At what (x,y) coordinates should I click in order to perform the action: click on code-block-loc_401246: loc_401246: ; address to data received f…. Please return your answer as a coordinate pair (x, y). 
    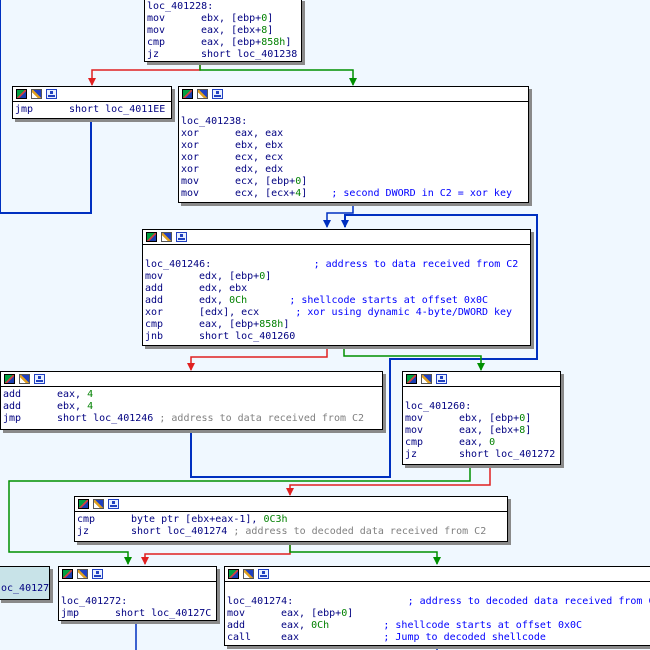
    Looking at the image, I should click on (336, 287).